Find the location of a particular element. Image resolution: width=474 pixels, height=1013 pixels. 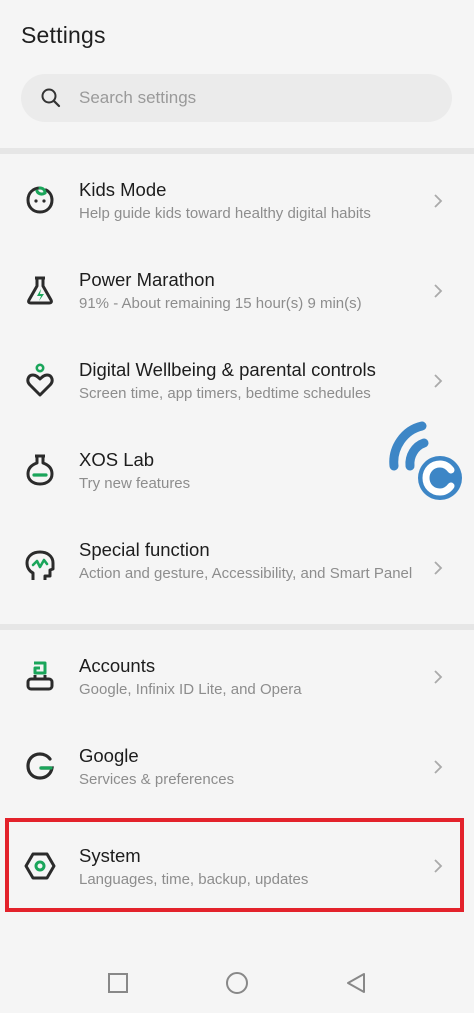

setting-title: Google is located at coordinates (109, 755).